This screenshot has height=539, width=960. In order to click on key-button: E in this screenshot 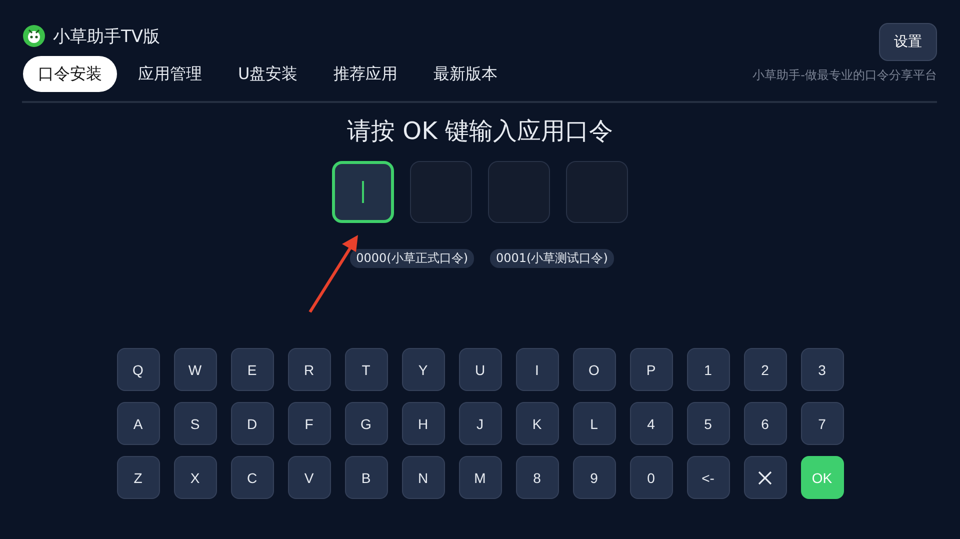, I will do `click(252, 369)`.